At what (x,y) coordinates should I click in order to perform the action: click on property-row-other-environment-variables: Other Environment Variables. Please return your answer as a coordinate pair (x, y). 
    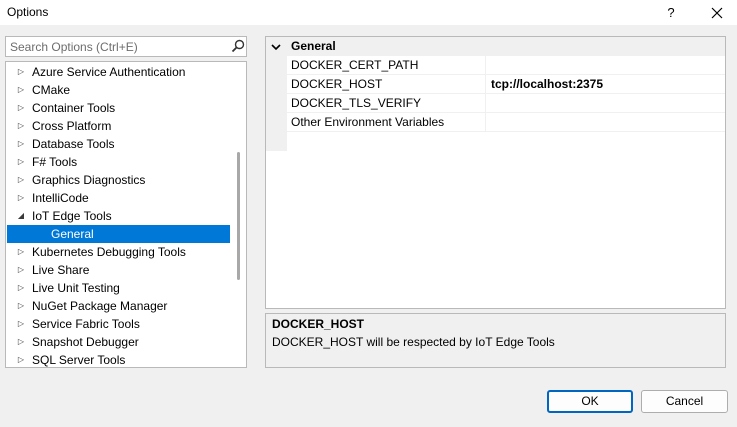
    Looking at the image, I should click on (506, 122).